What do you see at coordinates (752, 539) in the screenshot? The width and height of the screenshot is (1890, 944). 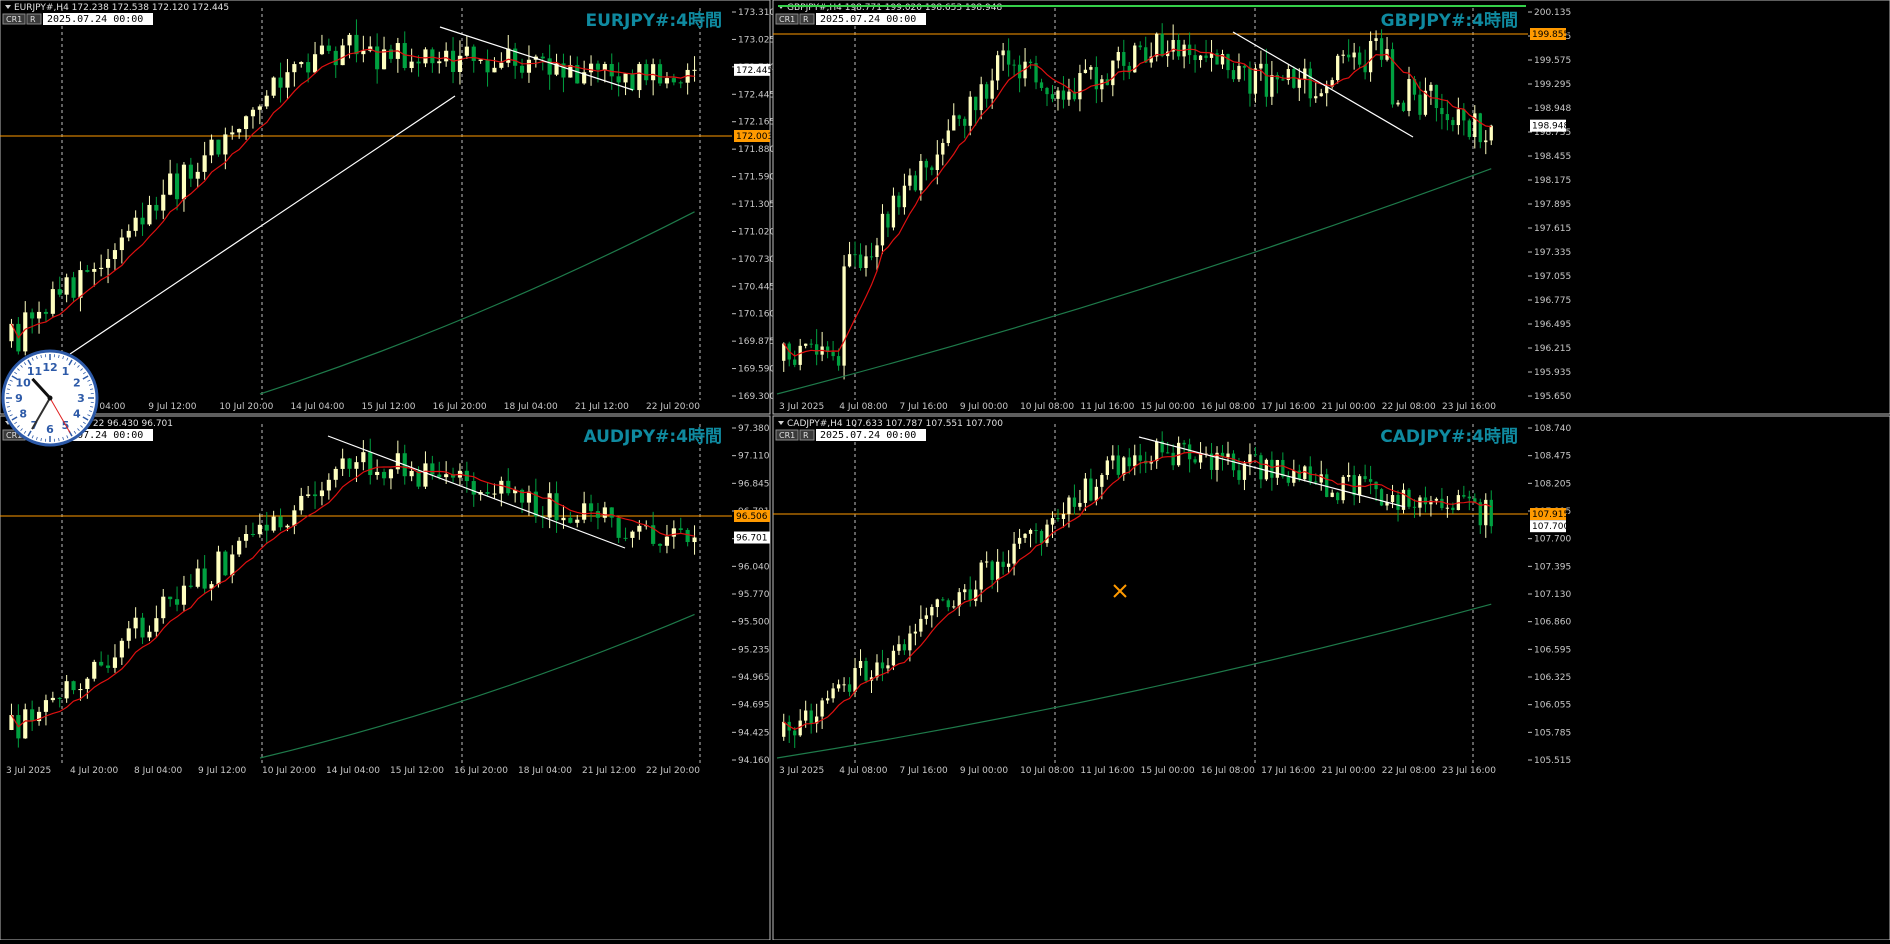 I see `price-tag-text: 96.701` at bounding box center [752, 539].